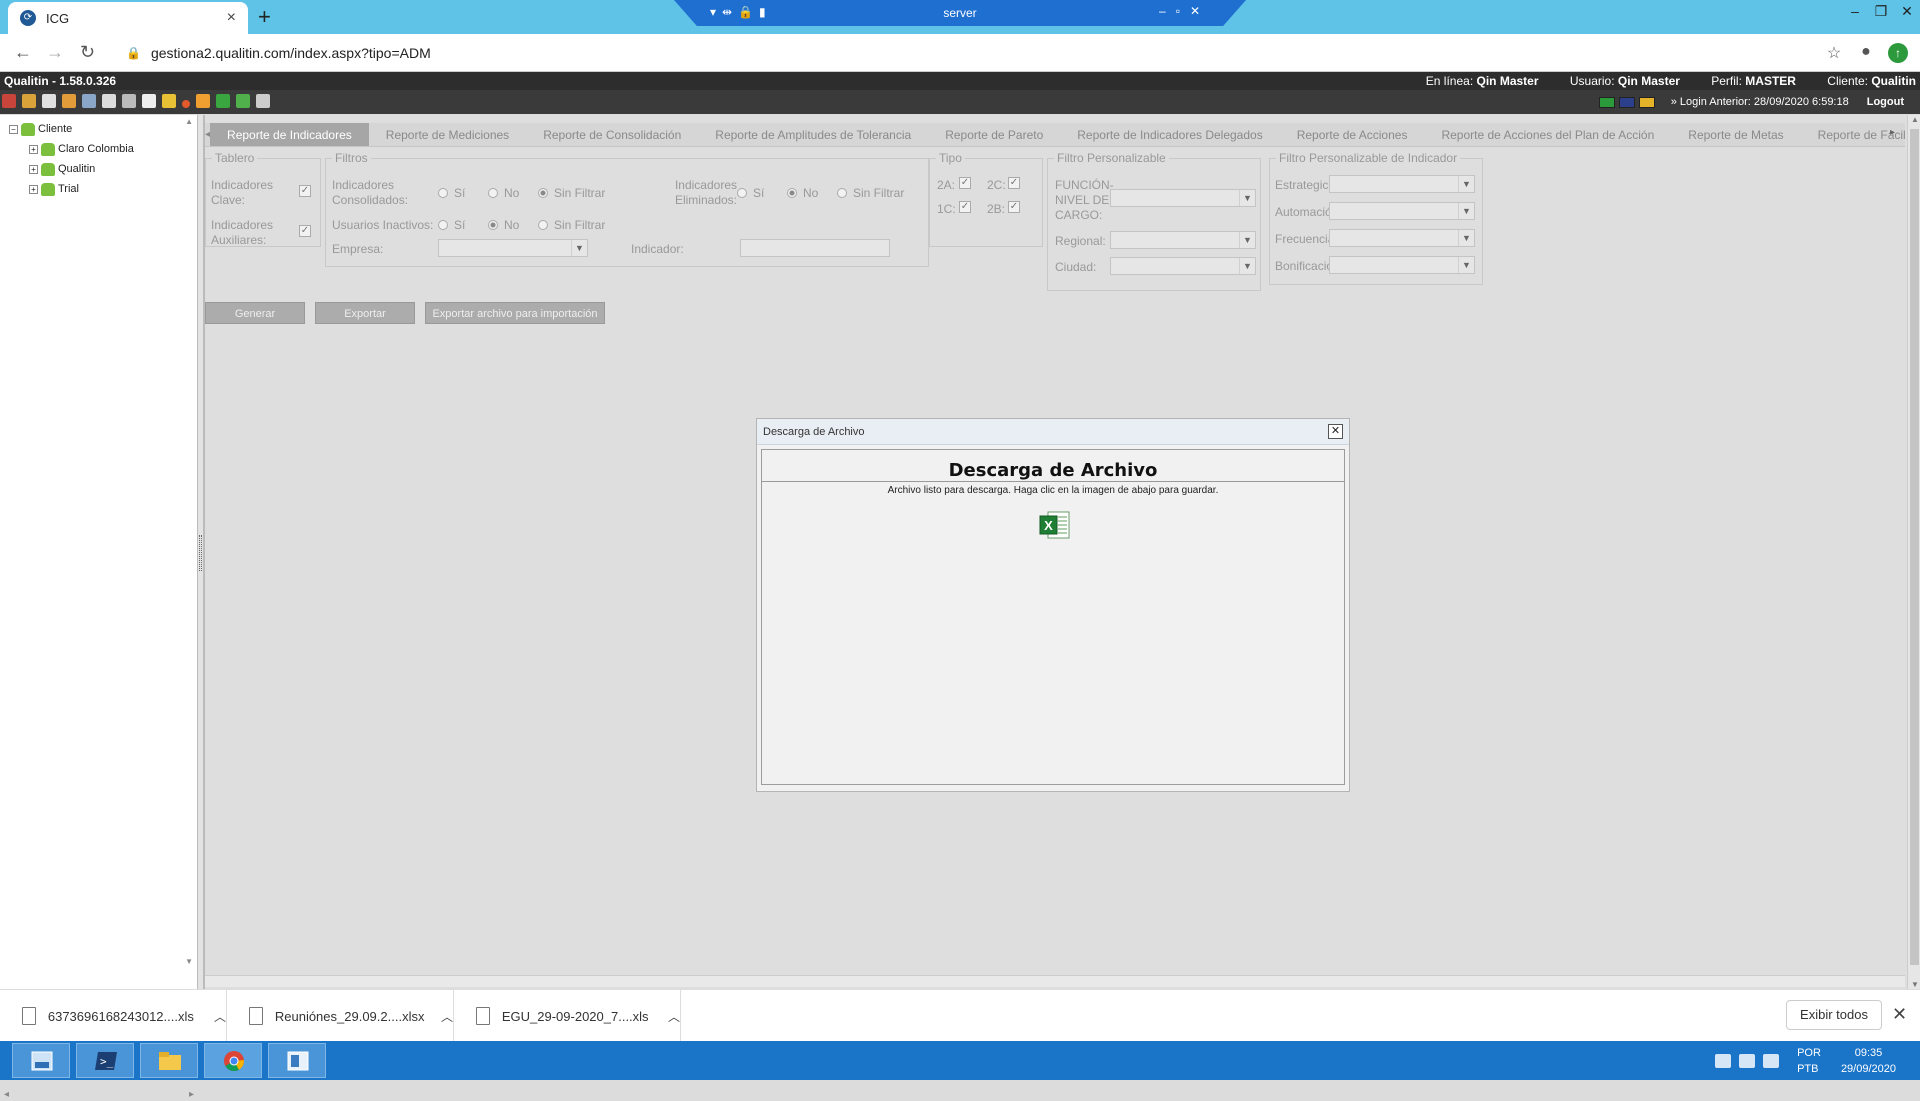 The image size is (1920, 1101). What do you see at coordinates (571, 225) in the screenshot?
I see `inactivos-sin-filtrar-radio: Sin Filtrar` at bounding box center [571, 225].